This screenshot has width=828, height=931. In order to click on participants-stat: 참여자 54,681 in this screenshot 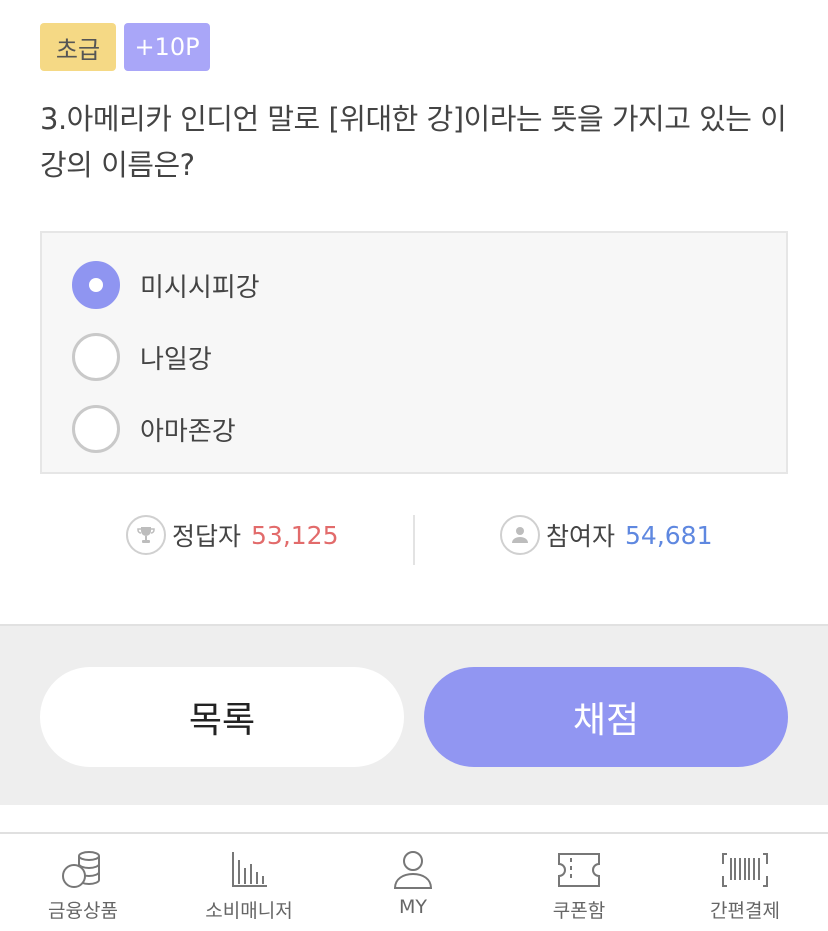, I will do `click(606, 535)`.